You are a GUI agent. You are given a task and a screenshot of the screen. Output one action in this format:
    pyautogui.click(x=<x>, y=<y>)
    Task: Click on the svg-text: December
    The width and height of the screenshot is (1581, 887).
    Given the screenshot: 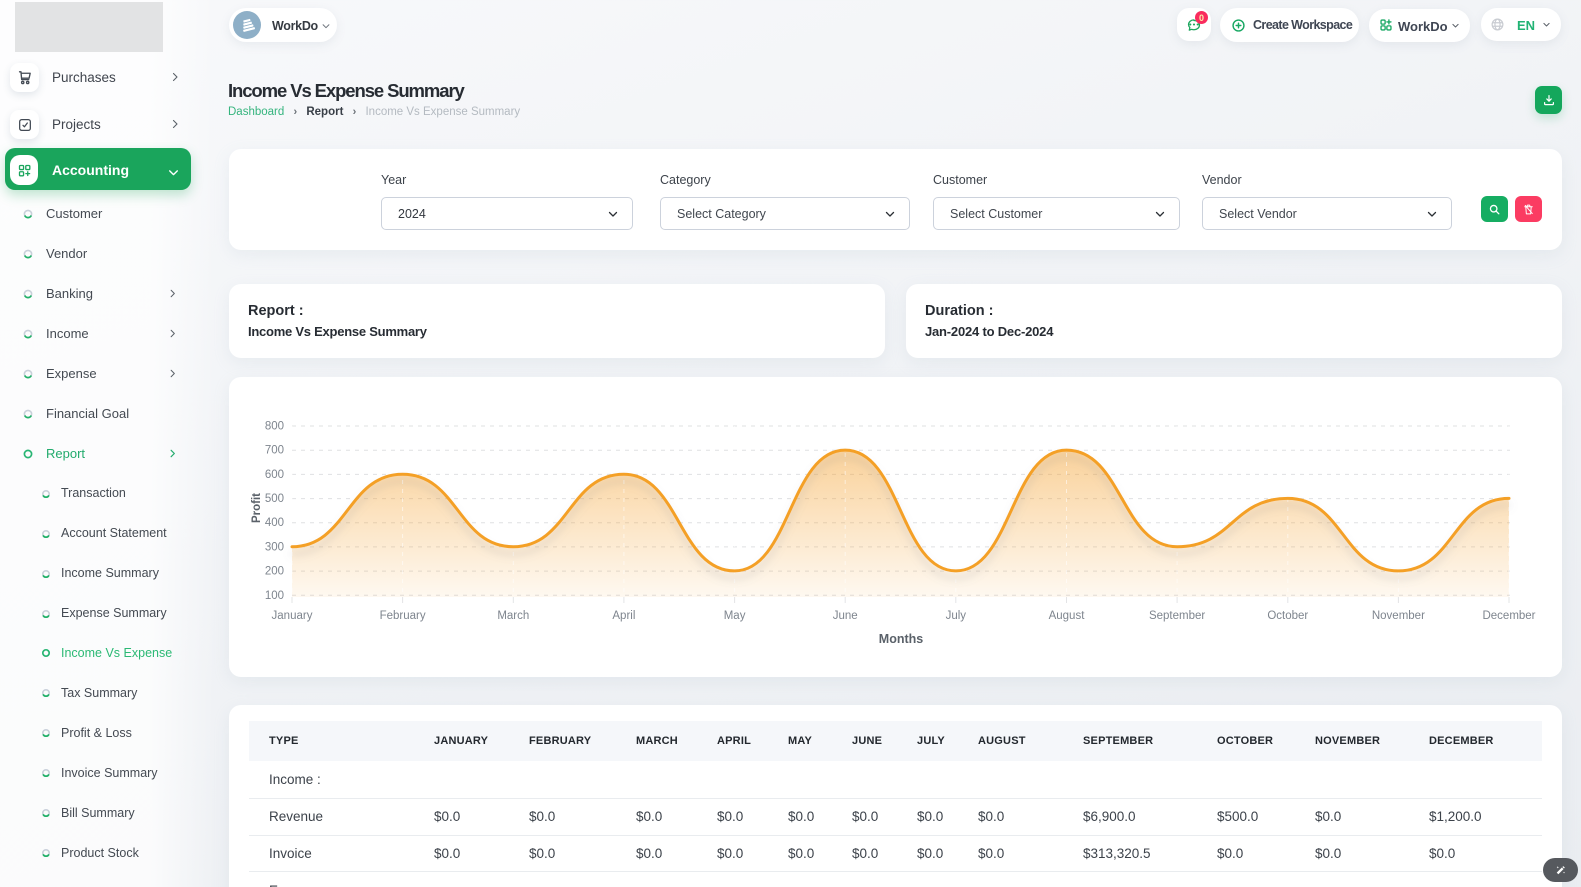 What is the action you would take?
    pyautogui.click(x=1508, y=616)
    